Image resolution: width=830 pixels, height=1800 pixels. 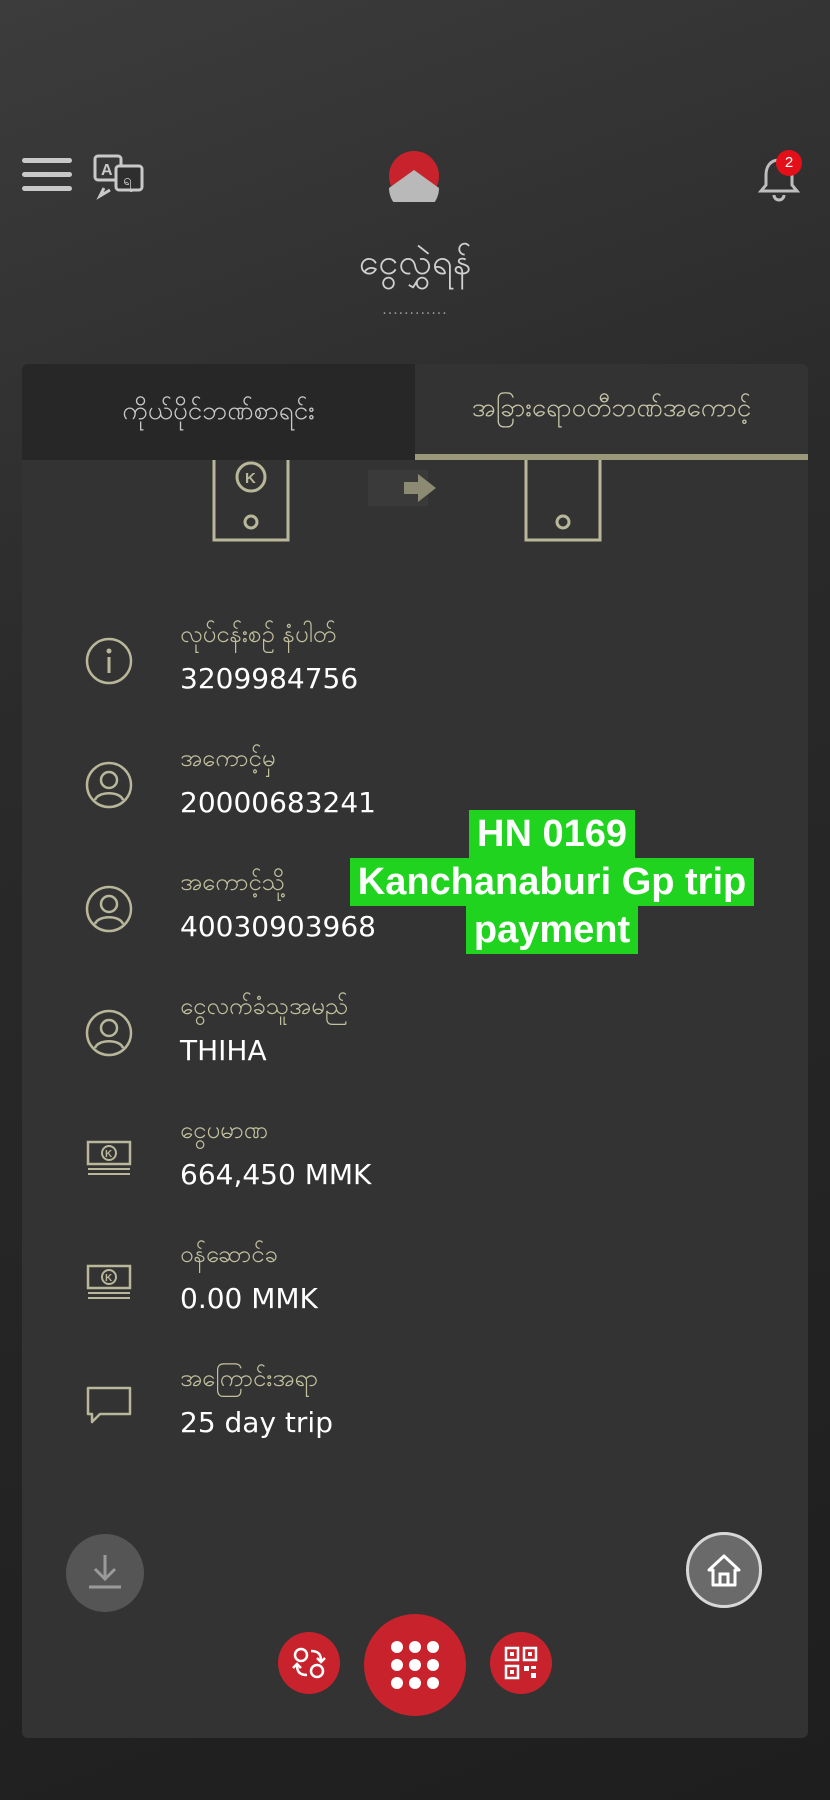 I want to click on bank-logo, so click(x=414, y=181).